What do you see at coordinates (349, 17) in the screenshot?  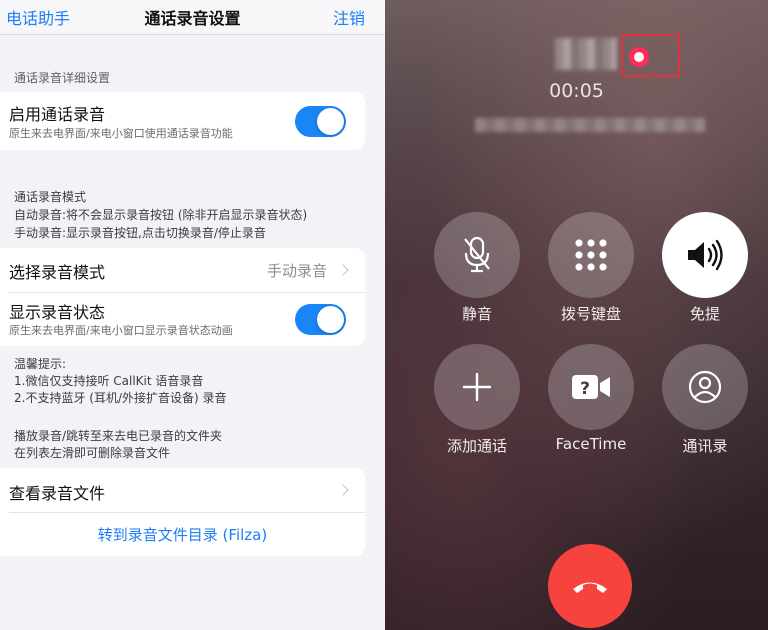 I see `logout-button: 注销` at bounding box center [349, 17].